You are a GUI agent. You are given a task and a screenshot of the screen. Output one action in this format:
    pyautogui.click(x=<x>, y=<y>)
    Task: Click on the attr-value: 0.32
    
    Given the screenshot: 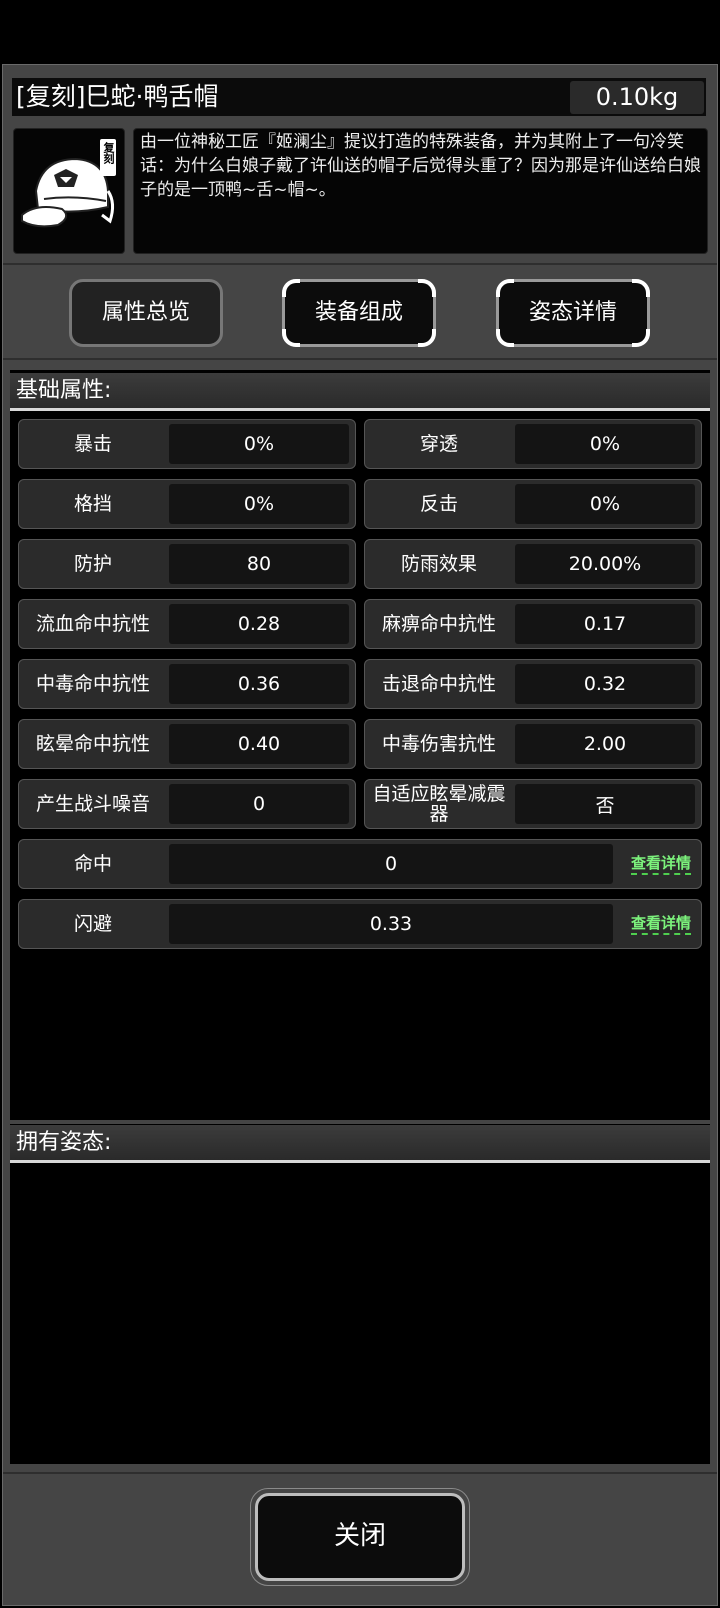 What is the action you would take?
    pyautogui.click(x=605, y=684)
    